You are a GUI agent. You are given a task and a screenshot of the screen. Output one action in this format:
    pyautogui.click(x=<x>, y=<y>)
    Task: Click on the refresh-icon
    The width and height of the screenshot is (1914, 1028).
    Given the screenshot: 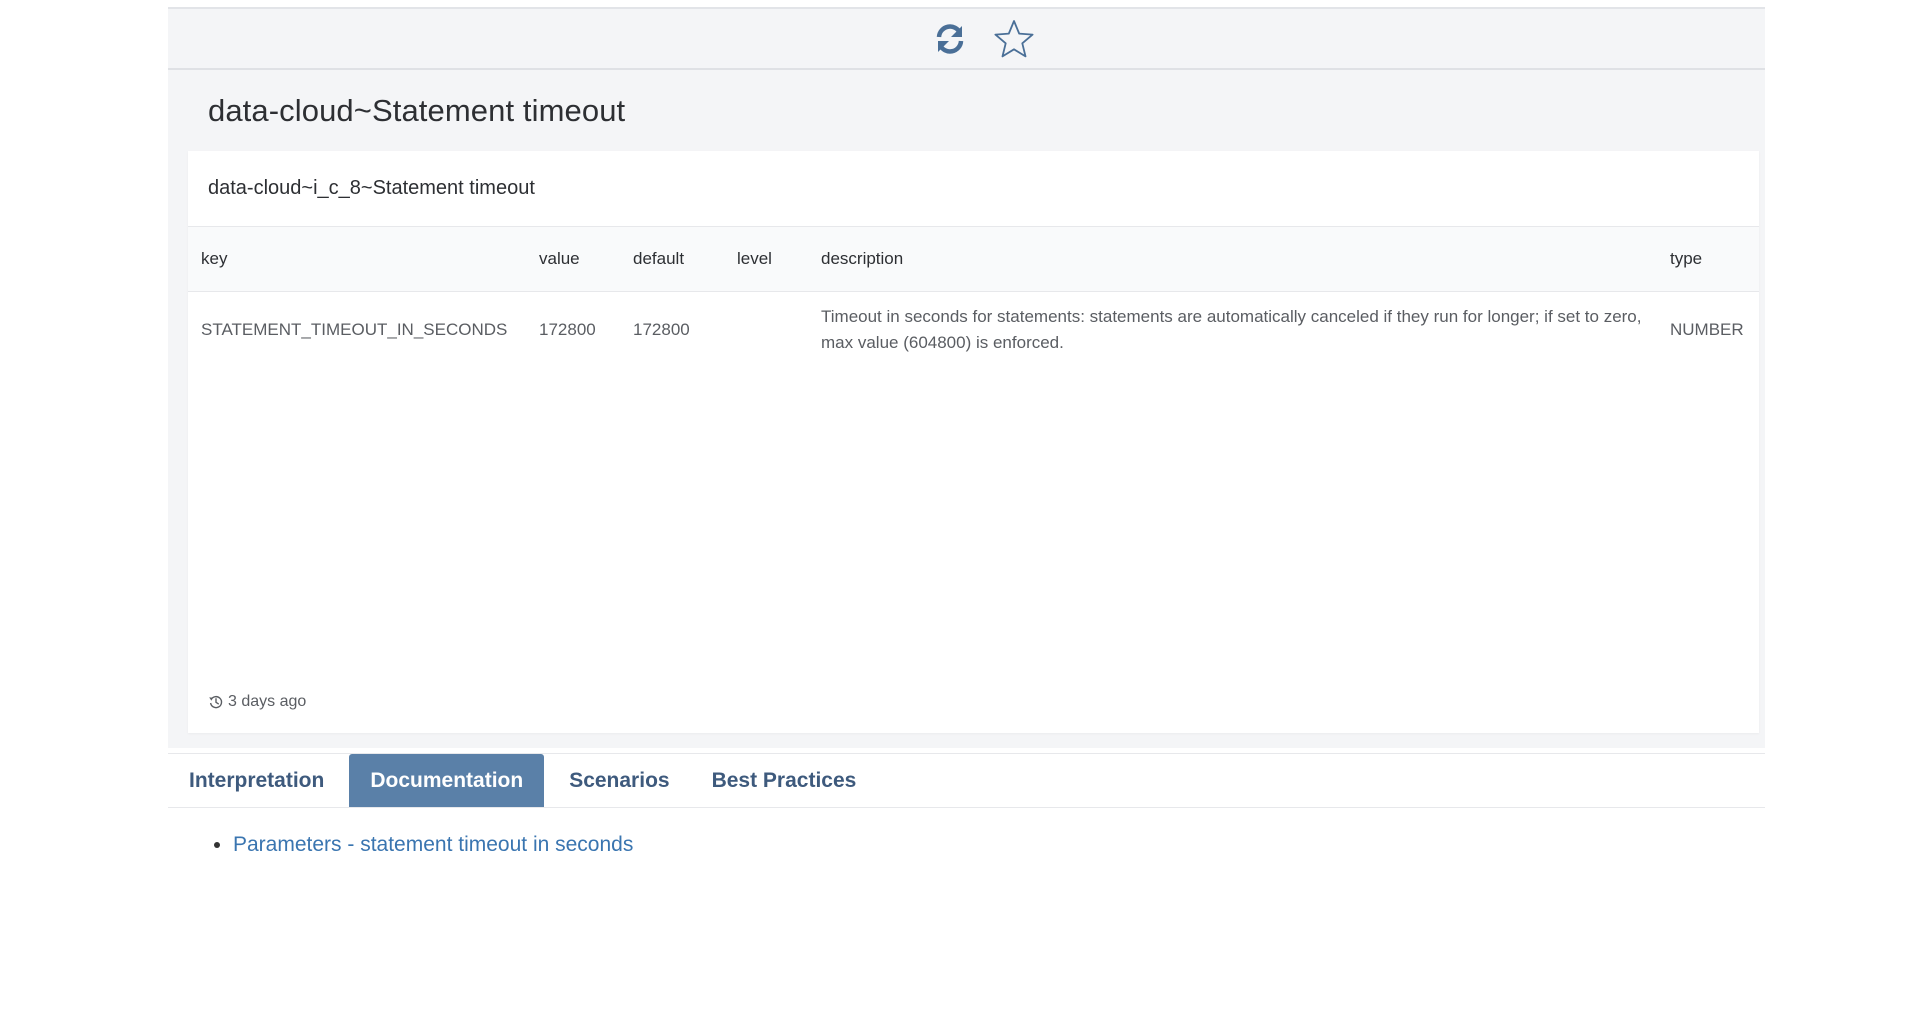 What is the action you would take?
    pyautogui.click(x=949, y=38)
    